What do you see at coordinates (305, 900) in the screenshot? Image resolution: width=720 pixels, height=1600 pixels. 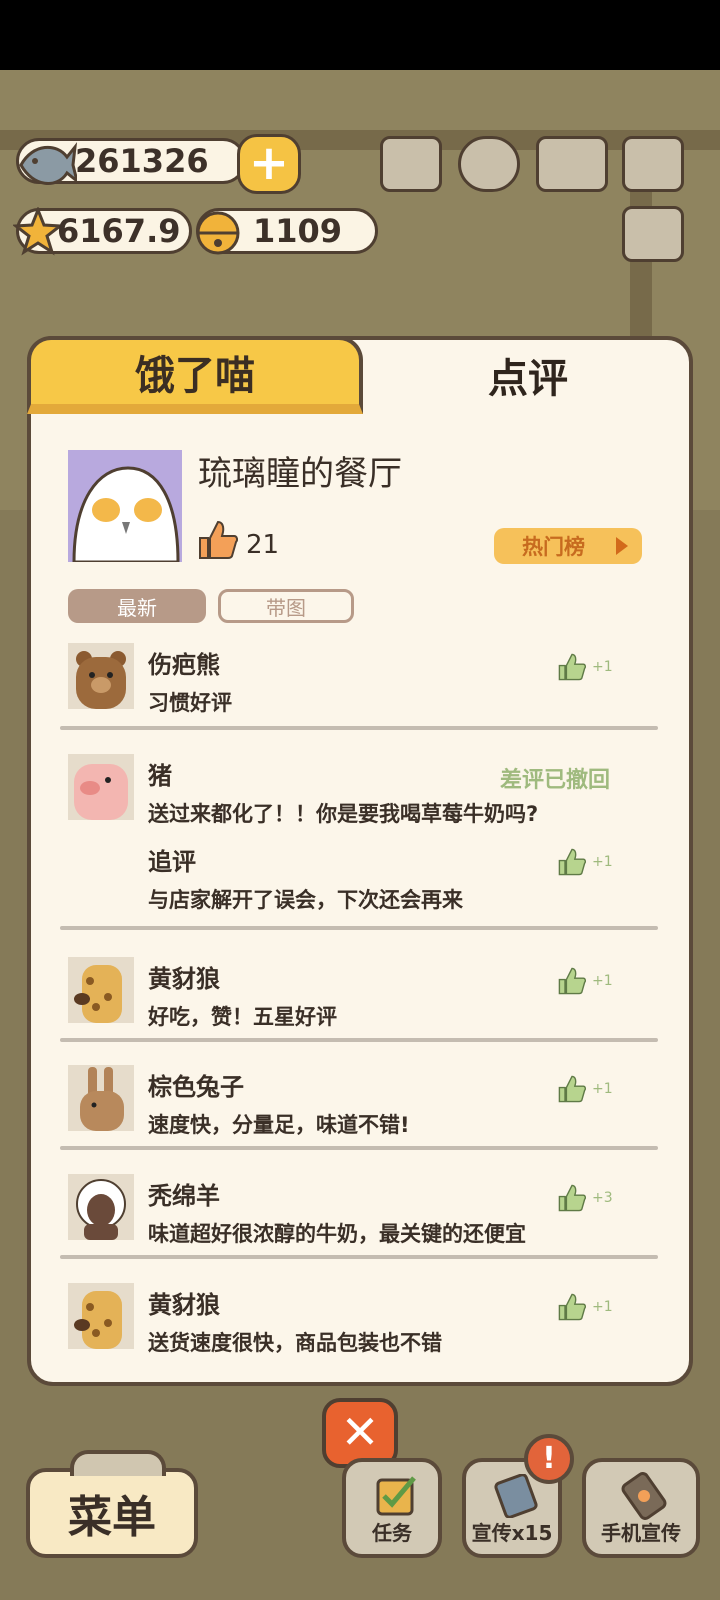 I see `followup-text: 与店家解开了误会，下次还会再来` at bounding box center [305, 900].